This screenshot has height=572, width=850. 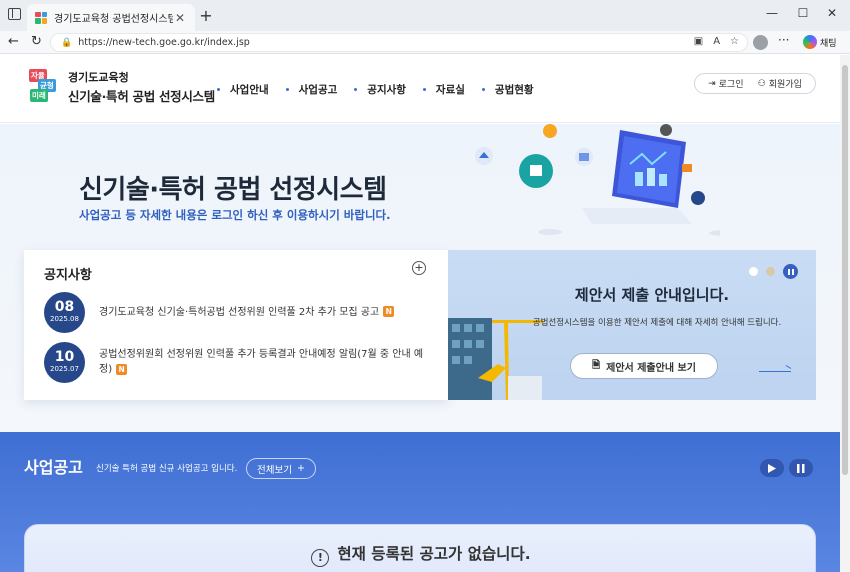 I want to click on nav-label: 공지사항, so click(x=386, y=90).